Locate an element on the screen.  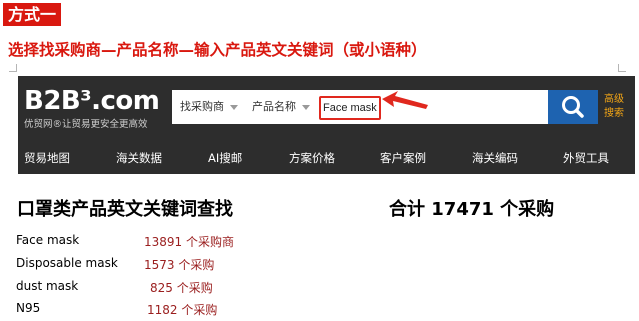
nav-item-cases: 客户案例 is located at coordinates (403, 158).